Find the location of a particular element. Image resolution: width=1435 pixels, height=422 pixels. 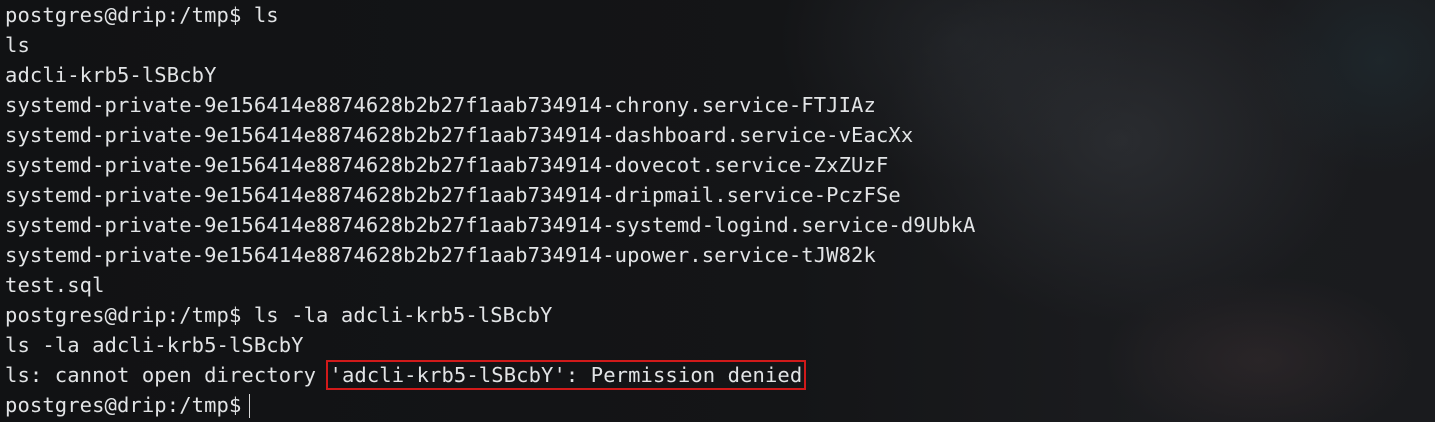

error-prefix: ls: cannot open directory is located at coordinates (167, 375).